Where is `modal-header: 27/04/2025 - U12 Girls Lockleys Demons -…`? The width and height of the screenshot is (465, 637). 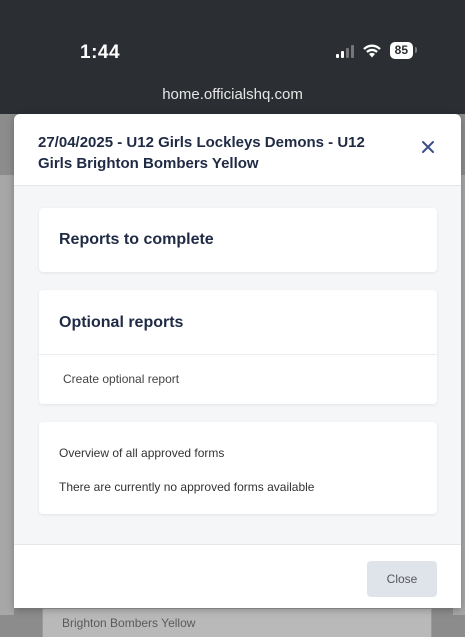 modal-header: 27/04/2025 - U12 Girls Lockleys Demons -… is located at coordinates (237, 150).